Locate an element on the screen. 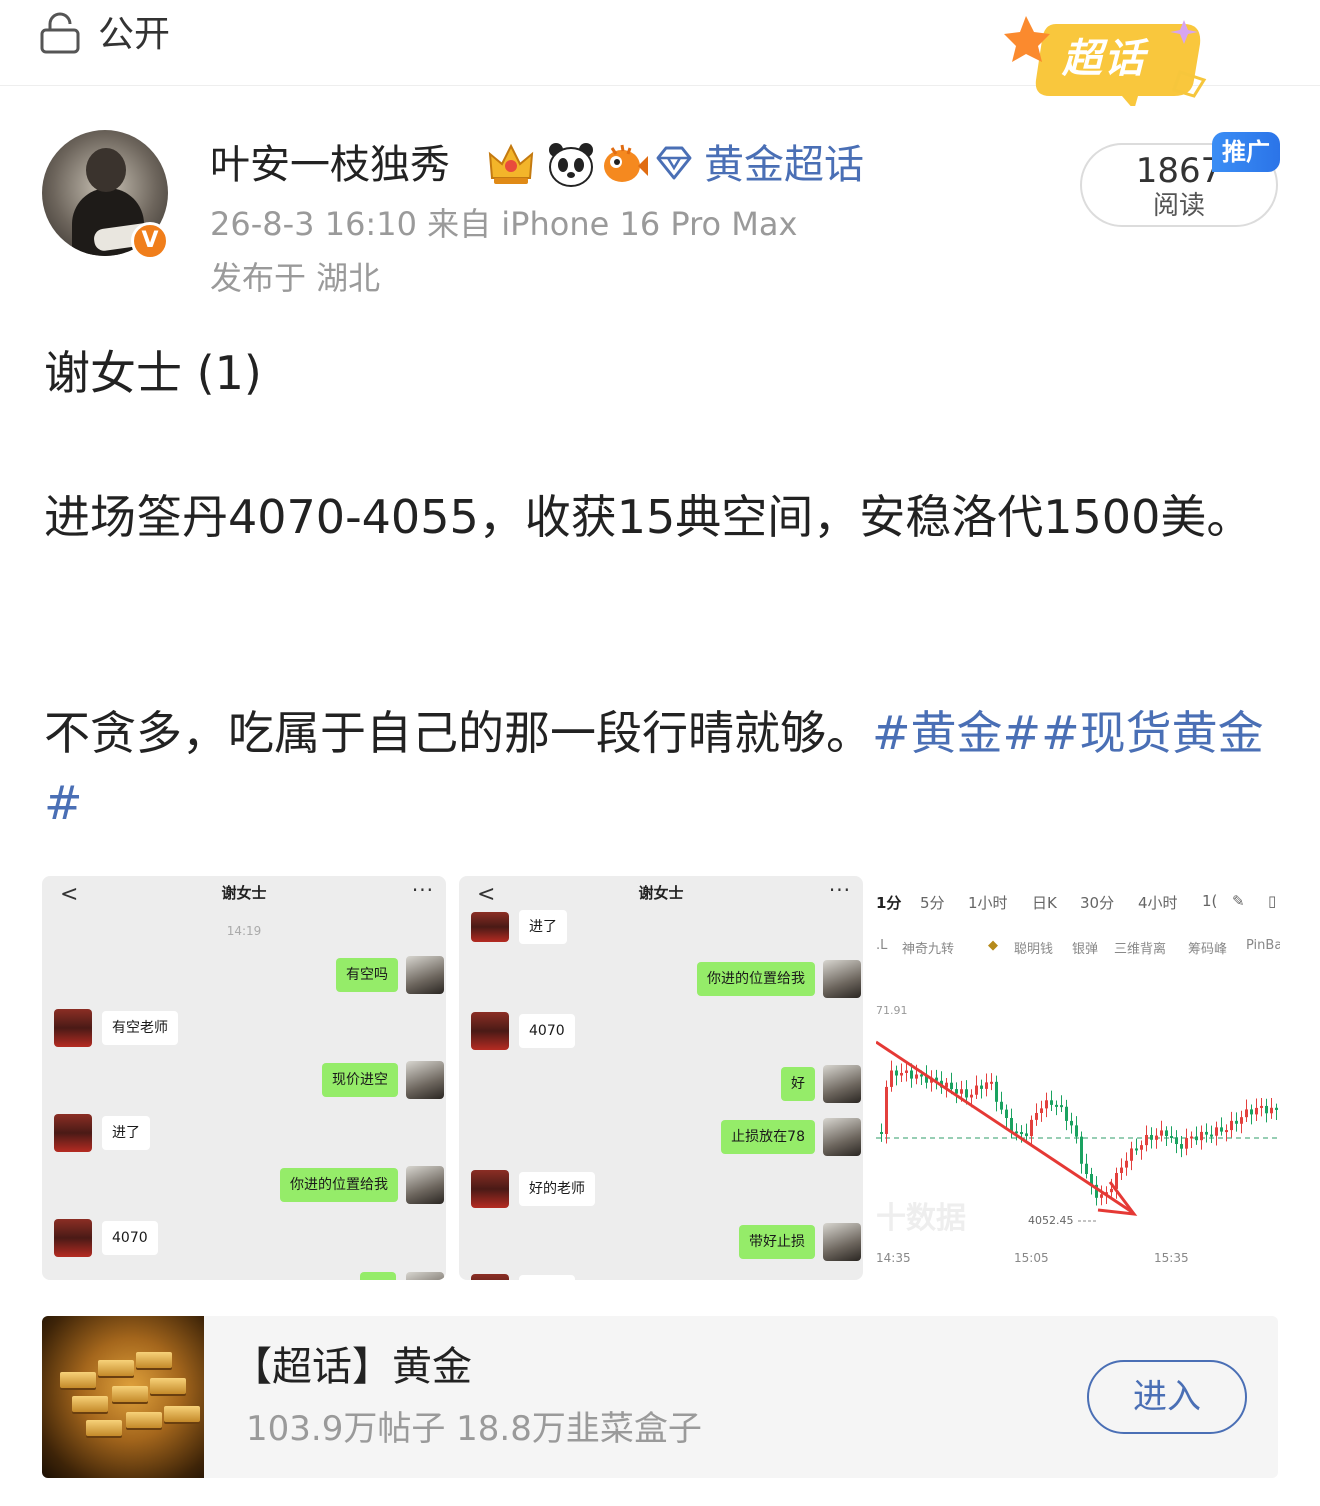 The height and width of the screenshot is (1506, 1320). candlestick-chart: 71.91 十数据 4052.45 14:35 15:05 15:35 is located at coordinates (1078, 1134).